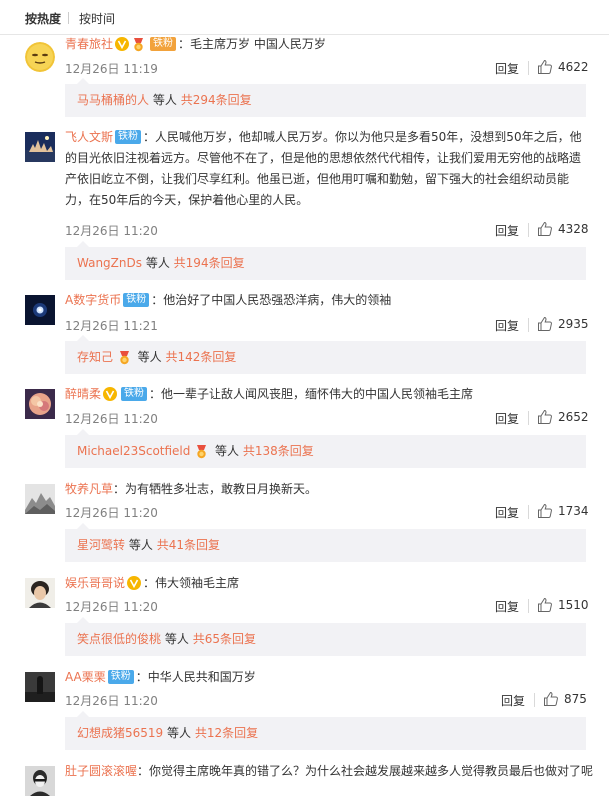 Image resolution: width=609 pixels, height=806 pixels. What do you see at coordinates (43, 18) in the screenshot?
I see `tab-sort-by-hot: 按热度` at bounding box center [43, 18].